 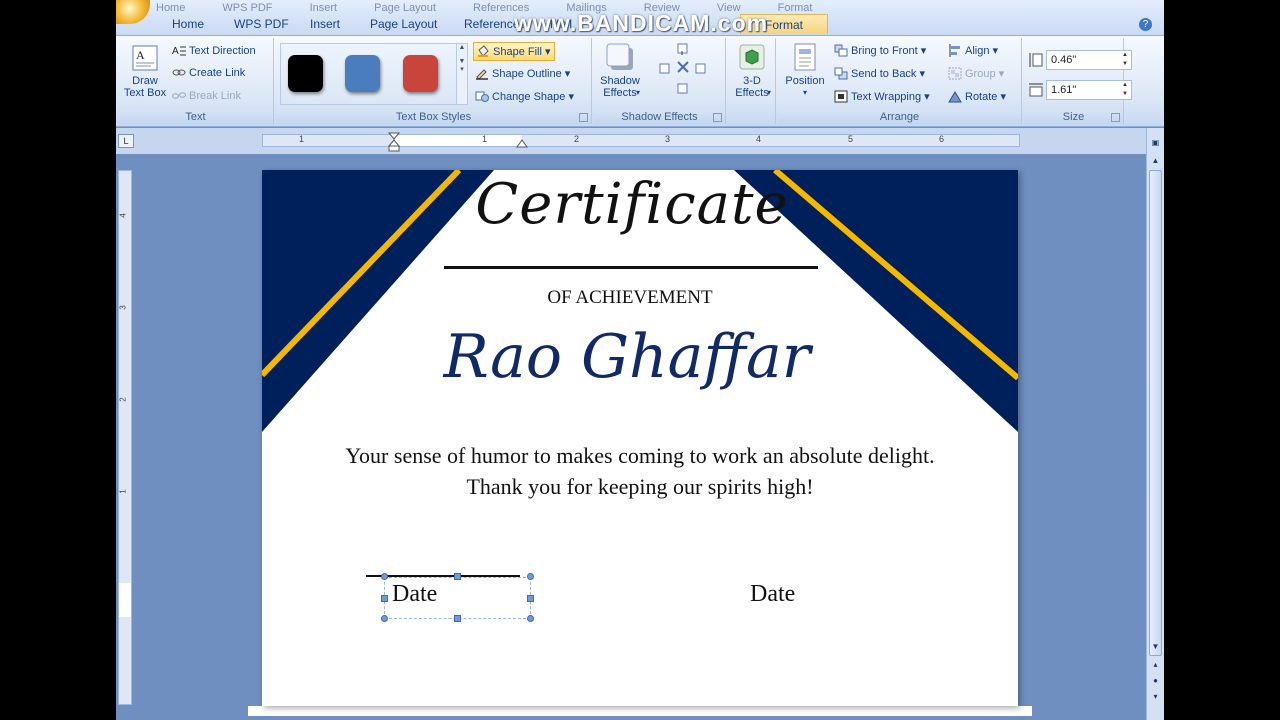 I want to click on style-swatch-red, so click(x=420, y=73).